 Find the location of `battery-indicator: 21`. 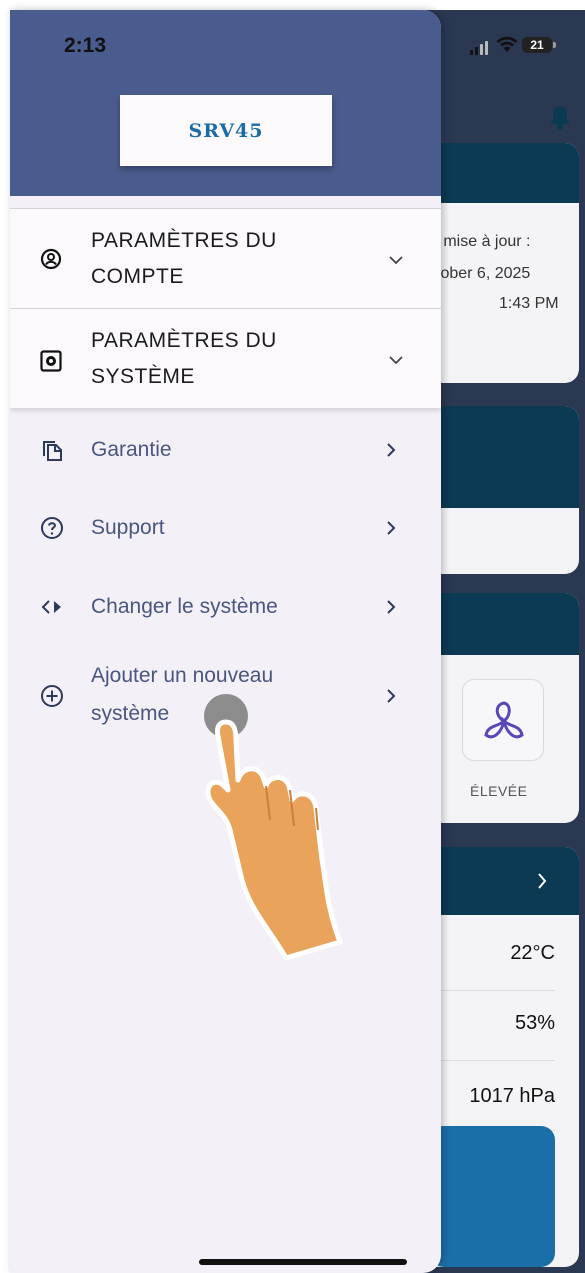

battery-indicator: 21 is located at coordinates (537, 45).